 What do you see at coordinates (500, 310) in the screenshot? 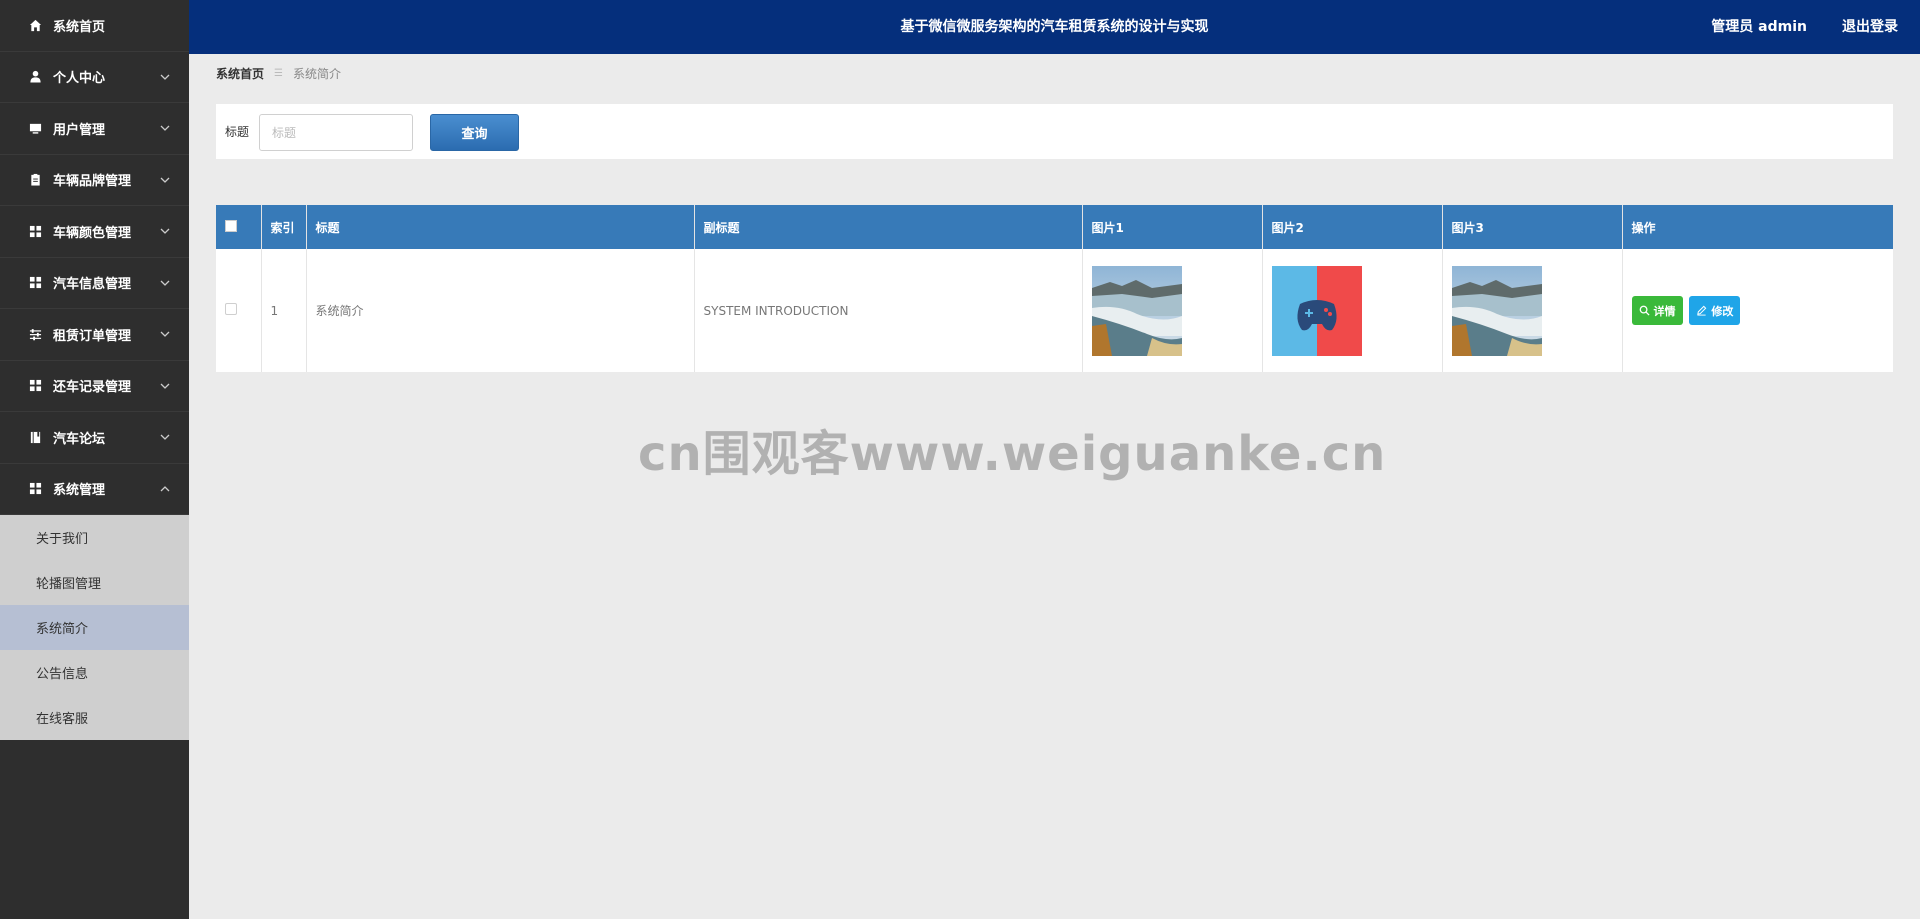
I see `row-title: 系统简介` at bounding box center [500, 310].